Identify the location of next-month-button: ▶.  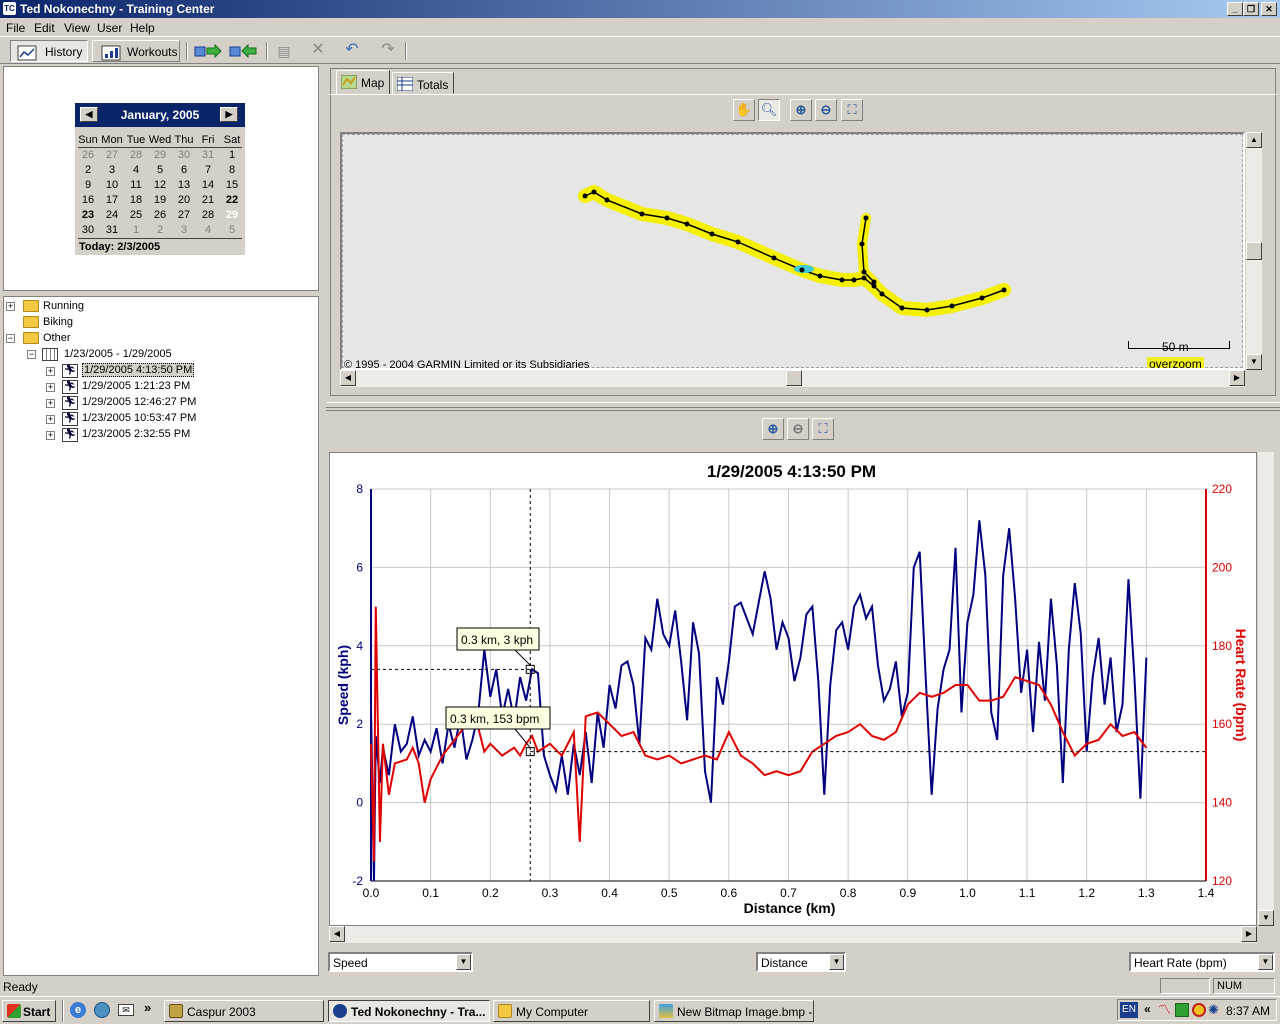
(229, 114).